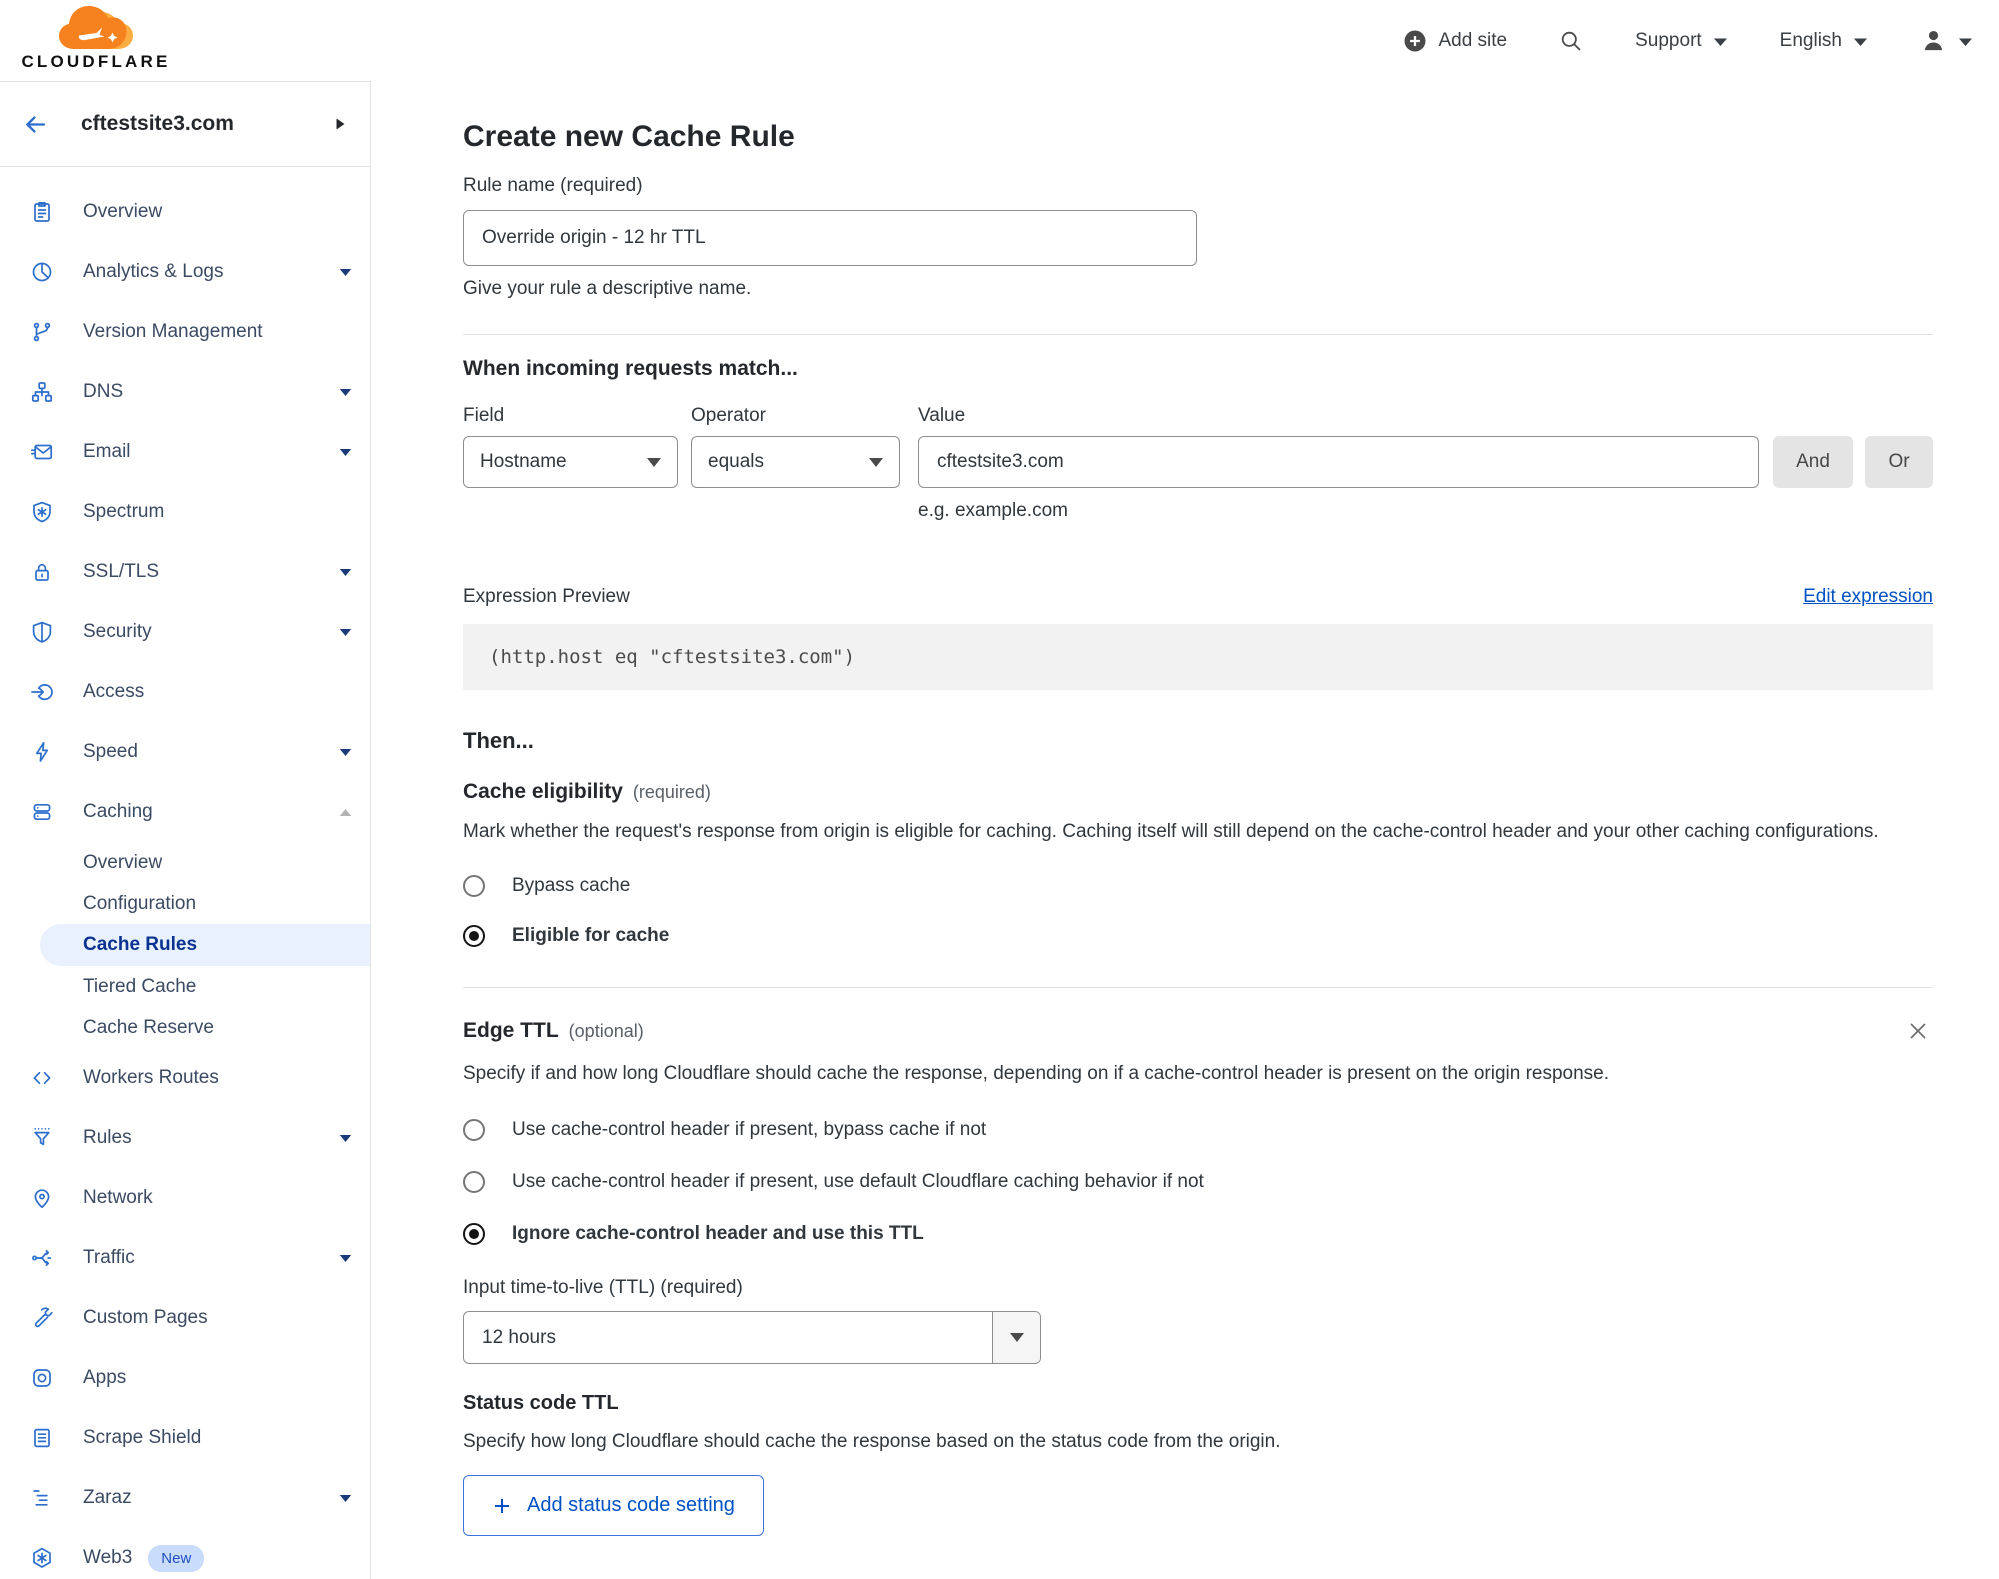 This screenshot has width=1999, height=1579. I want to click on sidebar-item-spectrum: Spectrum, so click(185, 512).